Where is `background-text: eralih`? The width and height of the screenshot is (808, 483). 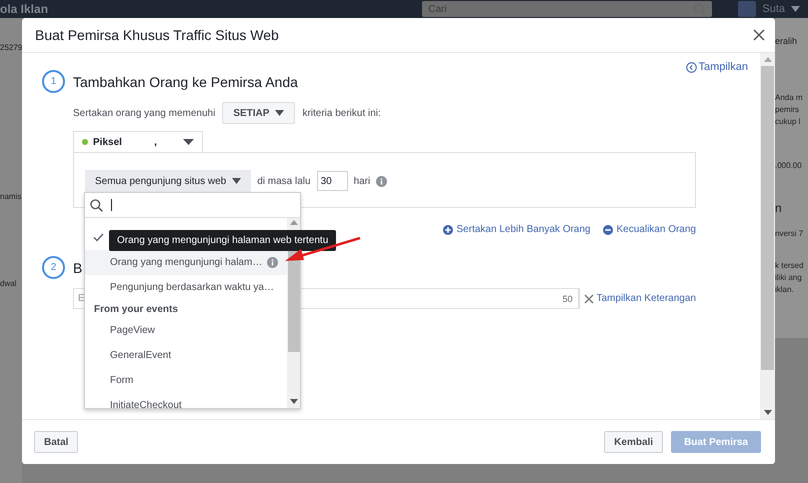 background-text: eralih is located at coordinates (786, 41).